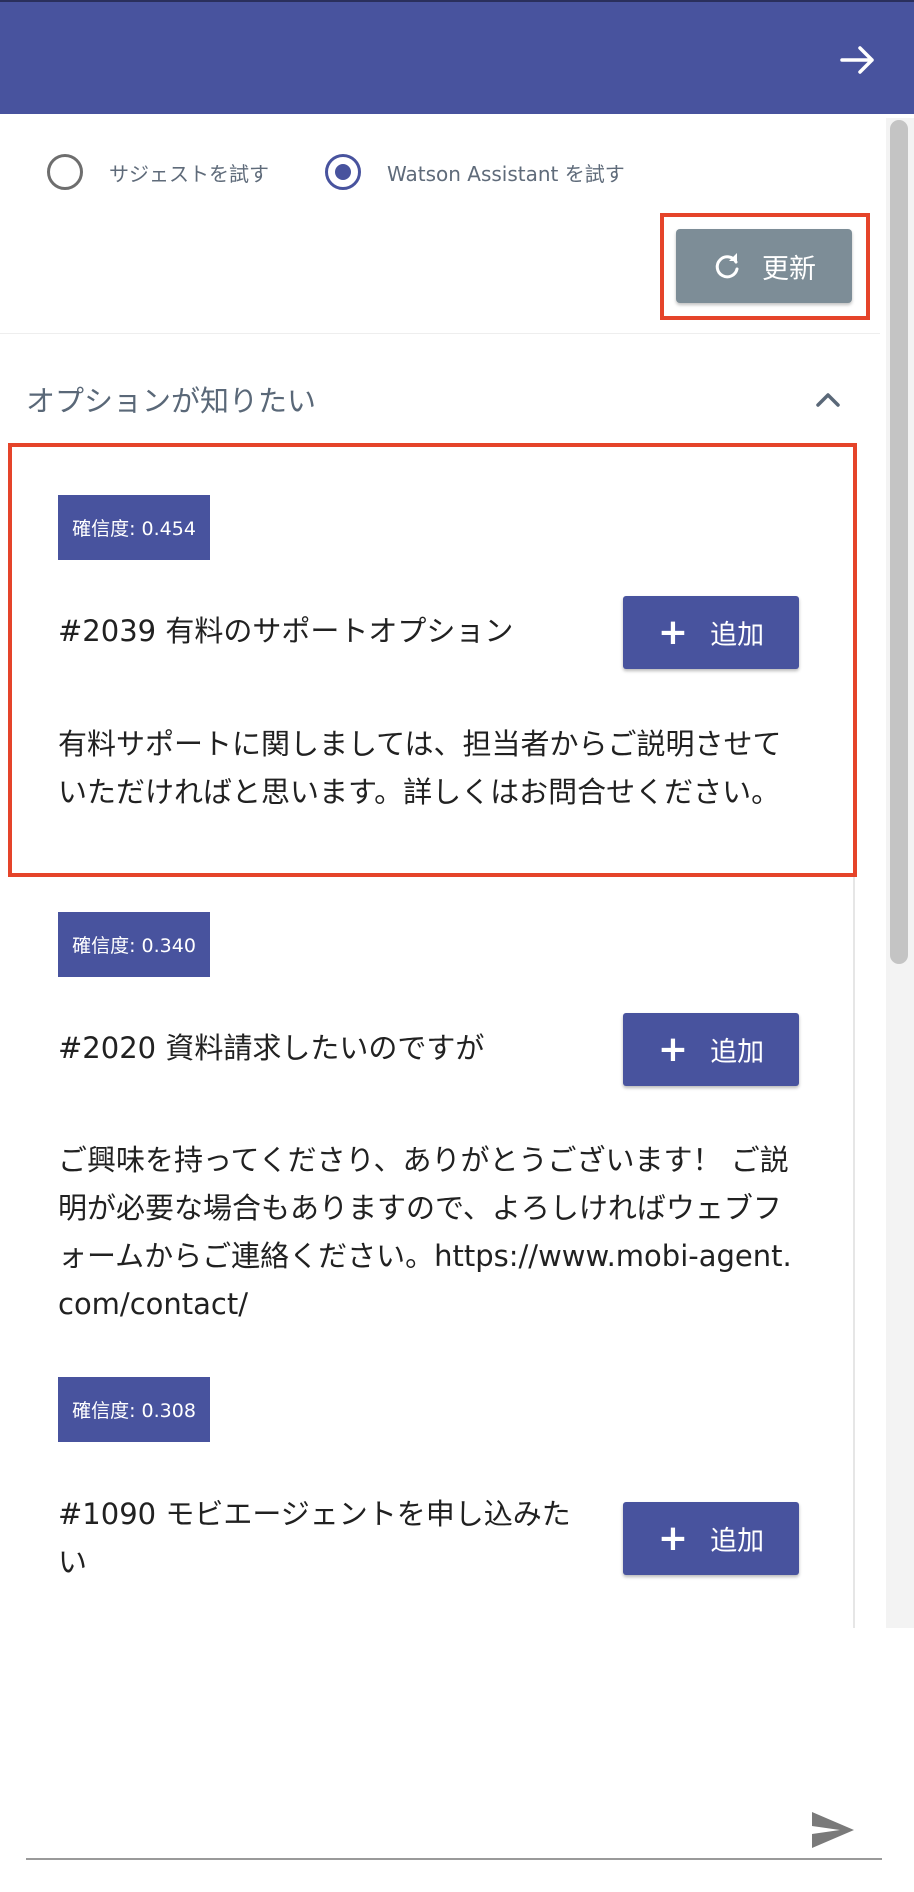  What do you see at coordinates (833, 1830) in the screenshot?
I see `send-icon` at bounding box center [833, 1830].